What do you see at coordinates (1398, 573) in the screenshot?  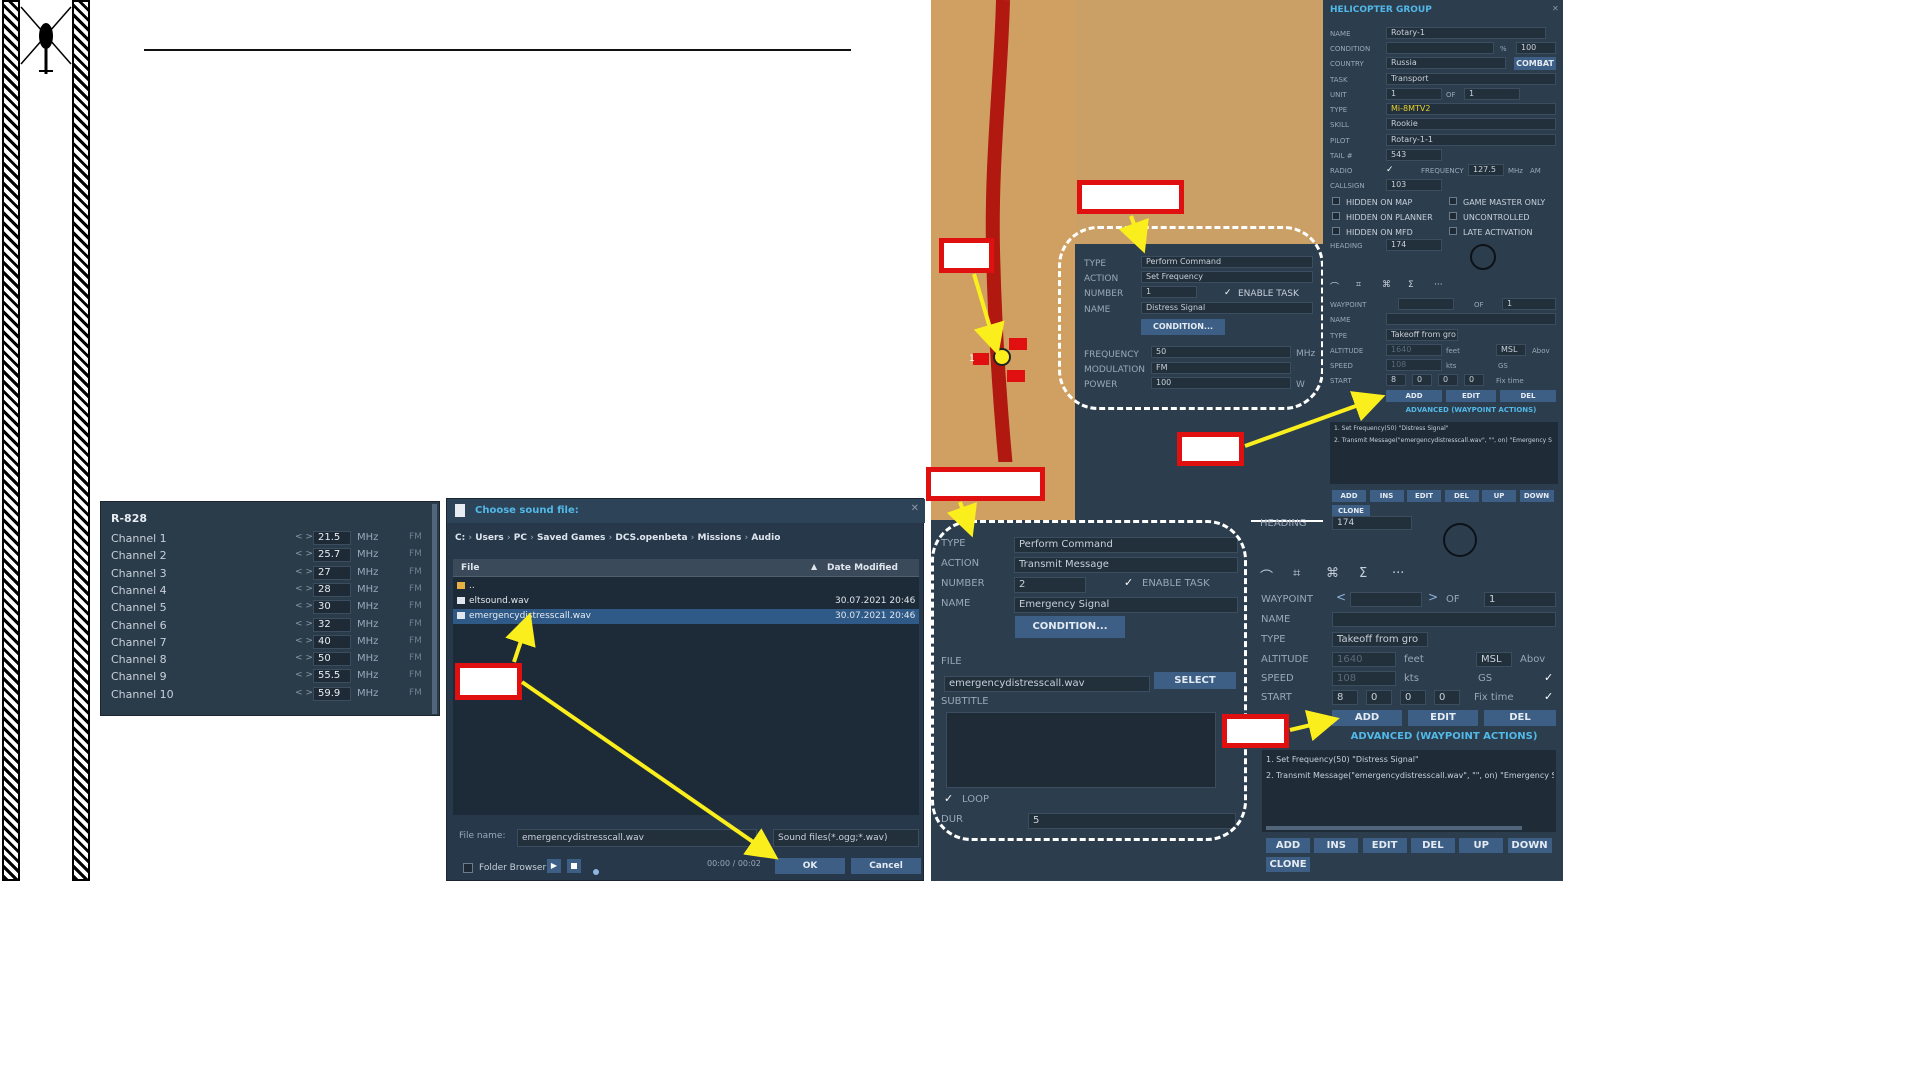 I see `wp-more-icon: ···` at bounding box center [1398, 573].